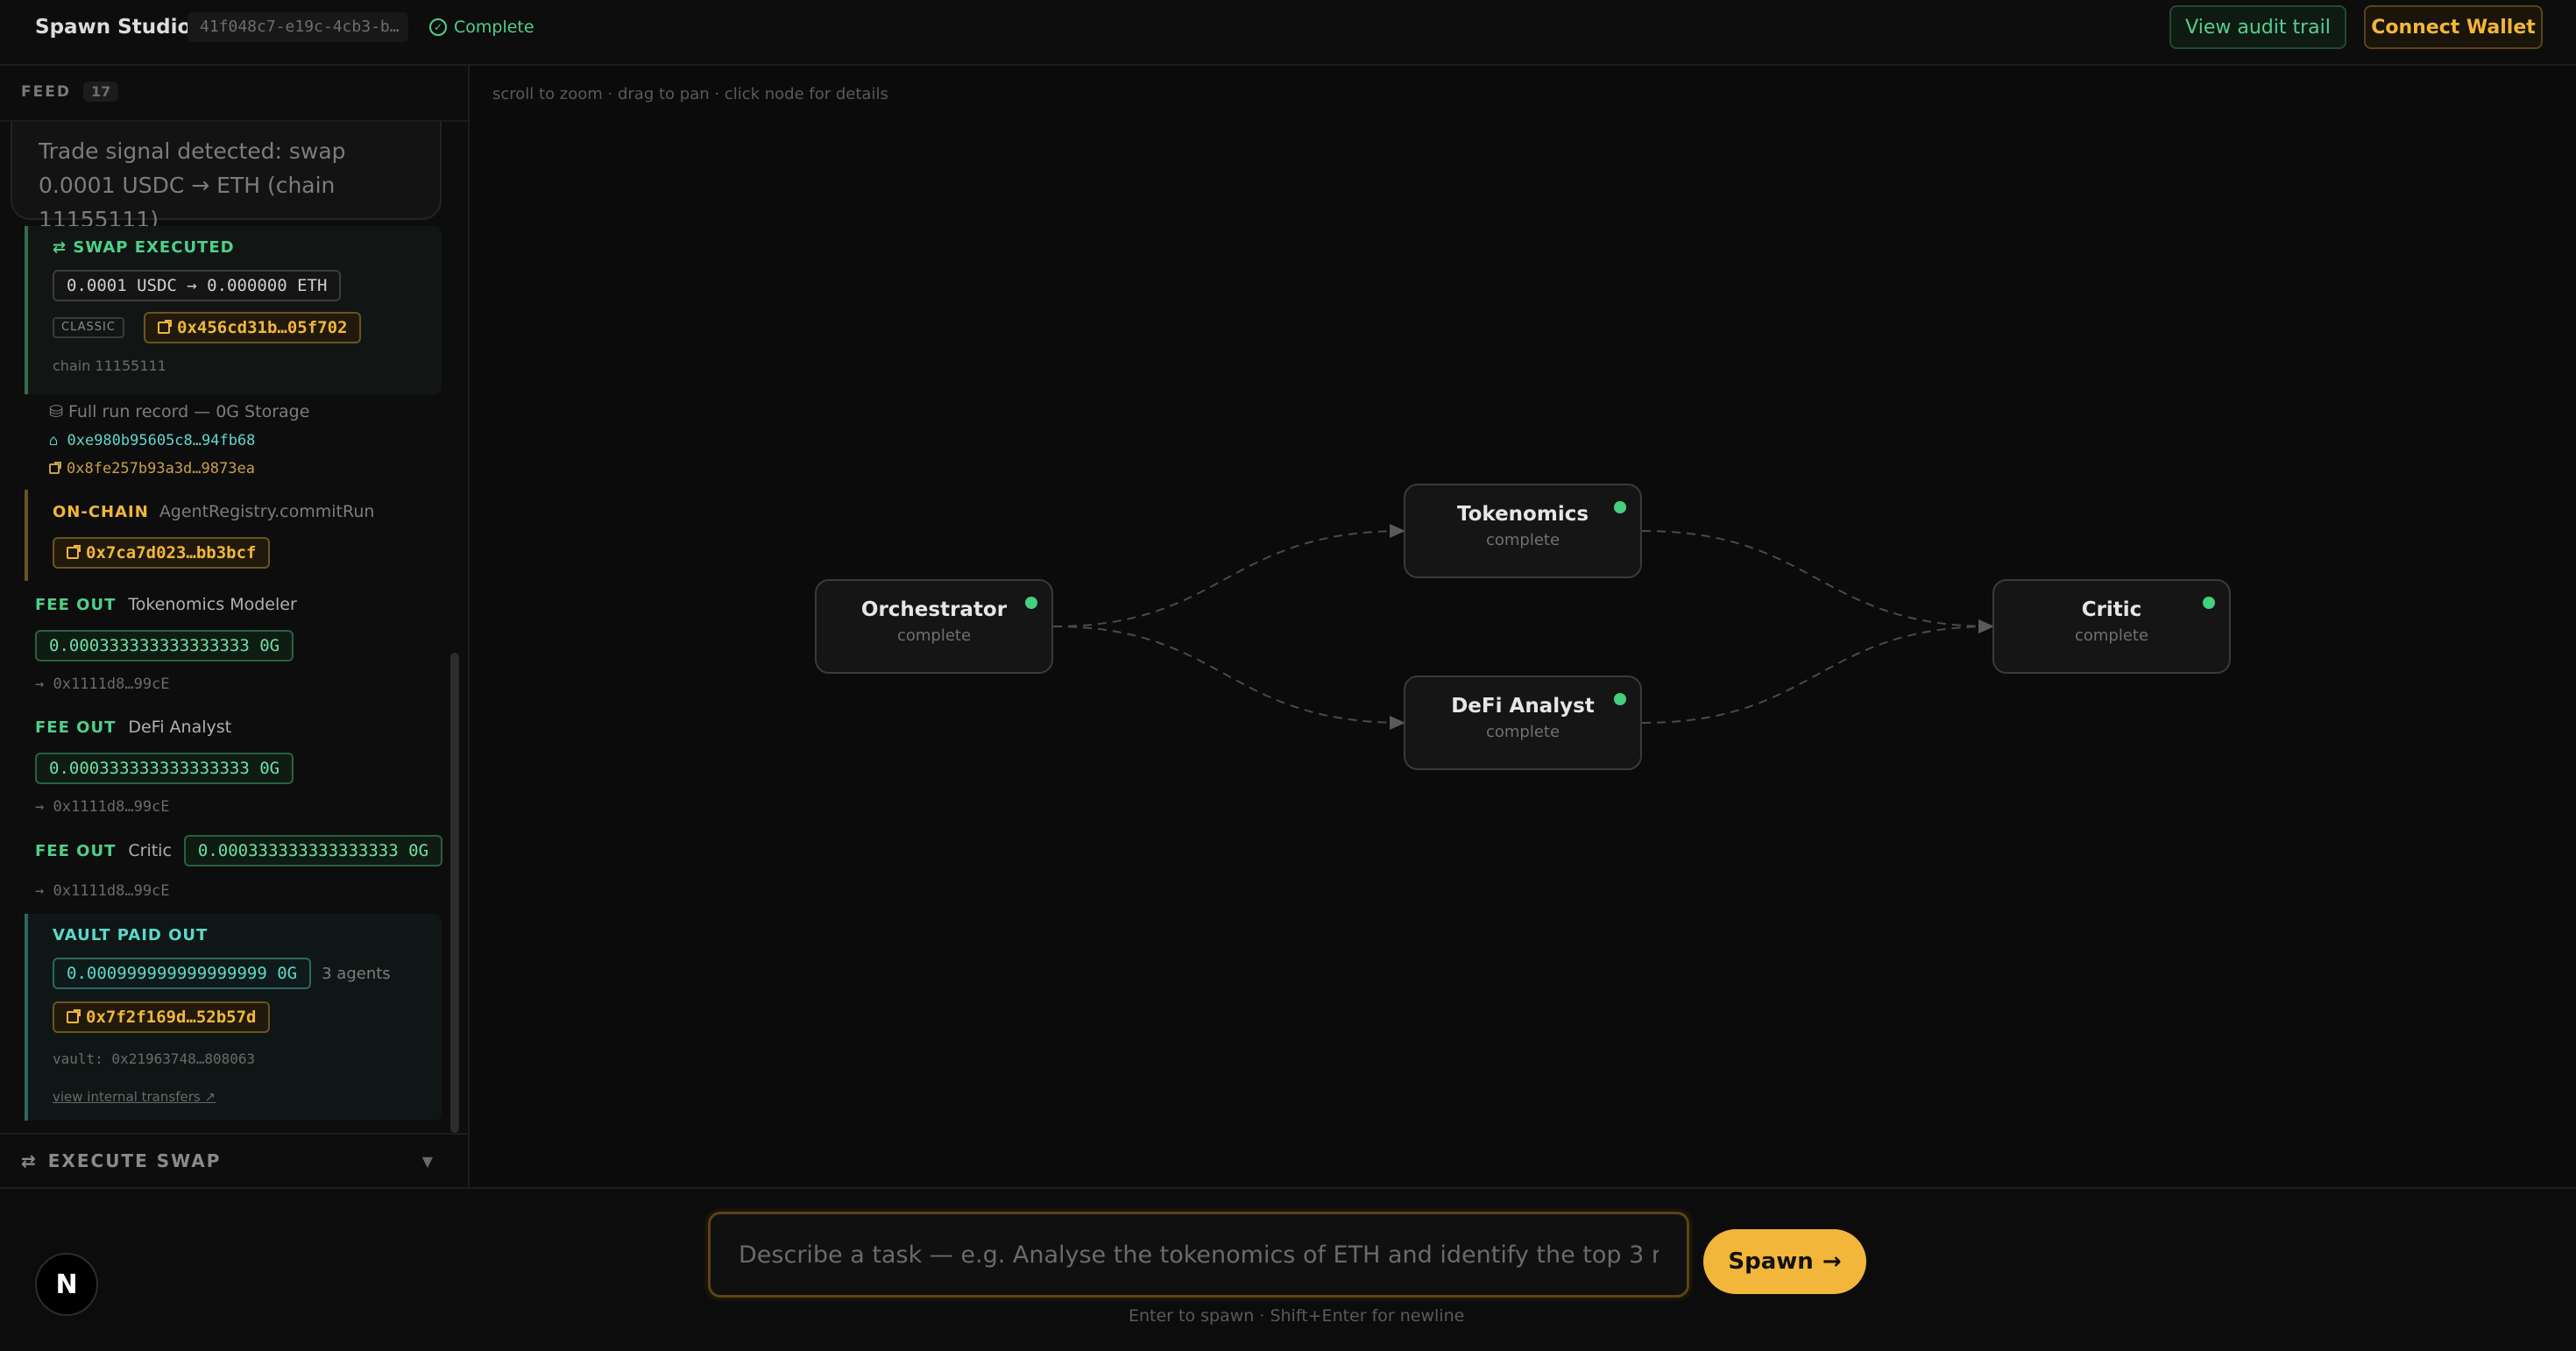  I want to click on edge-orchestrator-defi, so click(1228, 678).